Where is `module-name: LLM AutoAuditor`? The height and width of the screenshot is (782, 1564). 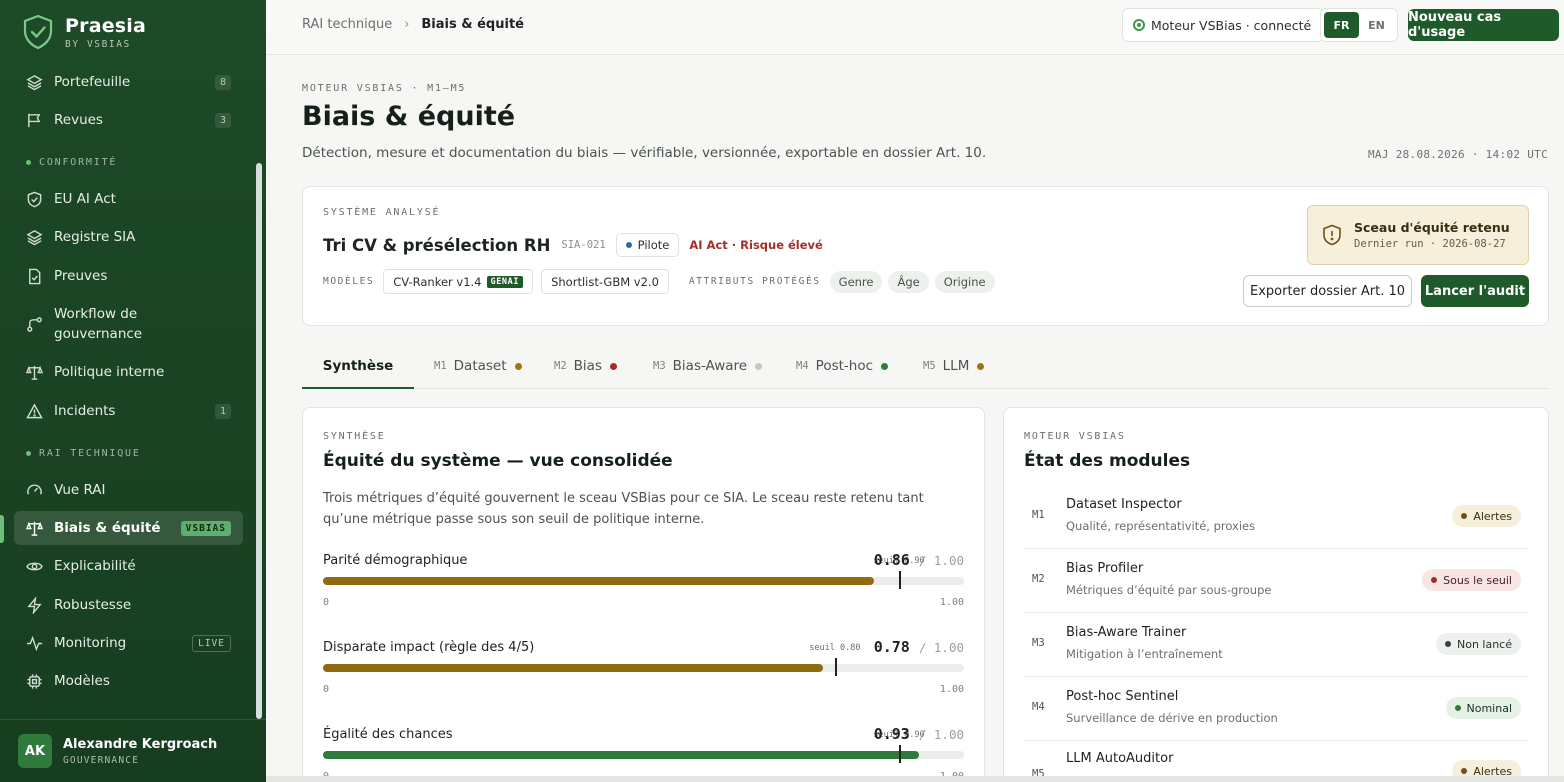 module-name: LLM AutoAuditor is located at coordinates (1120, 758).